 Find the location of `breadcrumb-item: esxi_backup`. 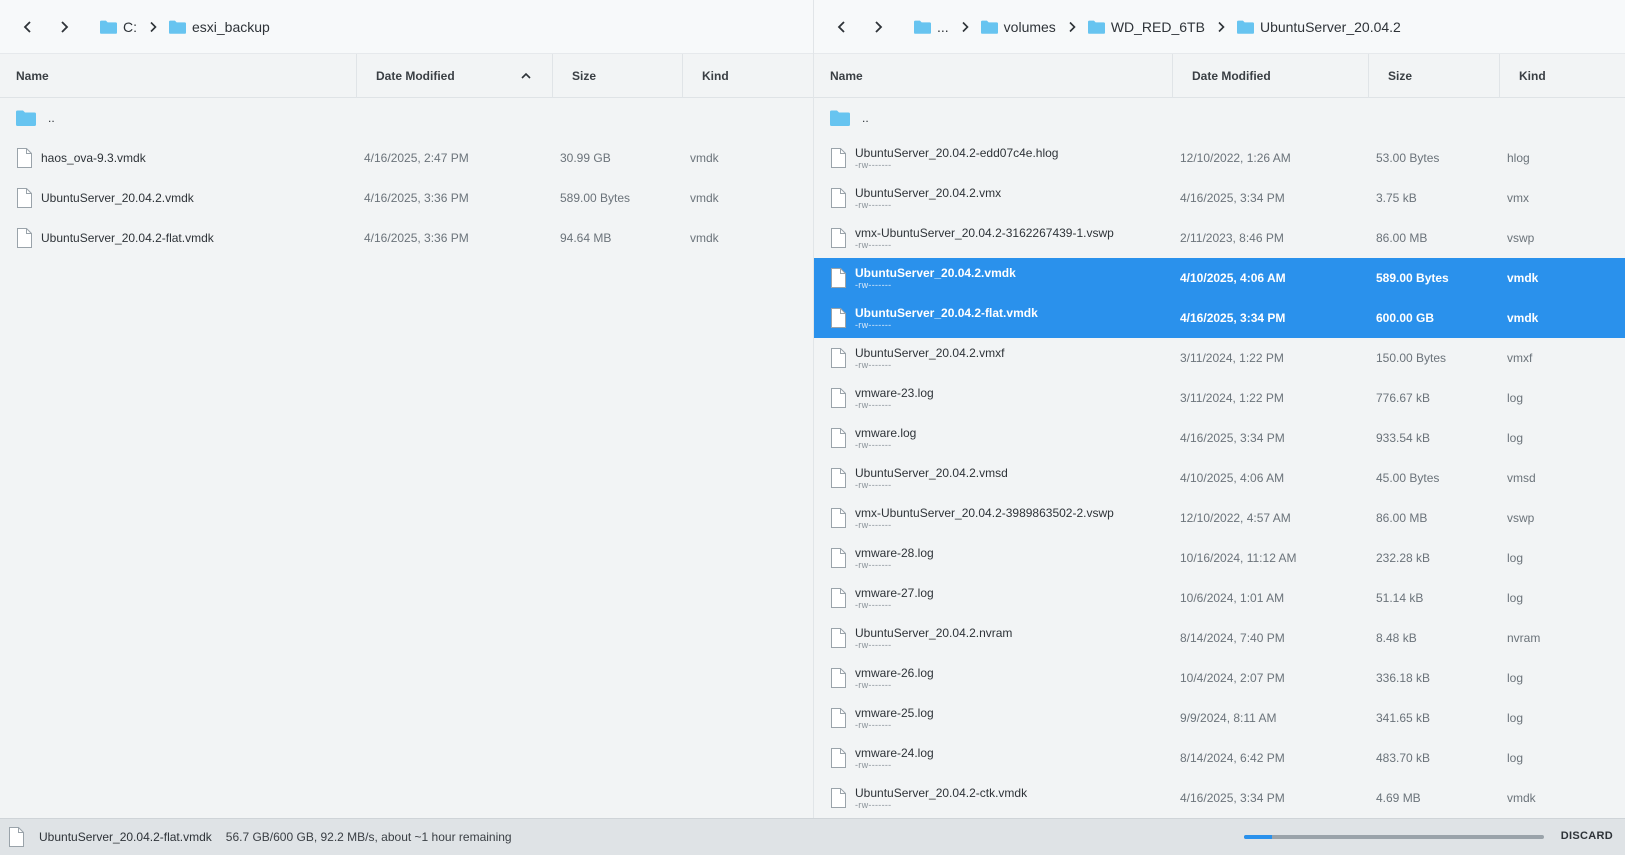

breadcrumb-item: esxi_backup is located at coordinates (219, 27).